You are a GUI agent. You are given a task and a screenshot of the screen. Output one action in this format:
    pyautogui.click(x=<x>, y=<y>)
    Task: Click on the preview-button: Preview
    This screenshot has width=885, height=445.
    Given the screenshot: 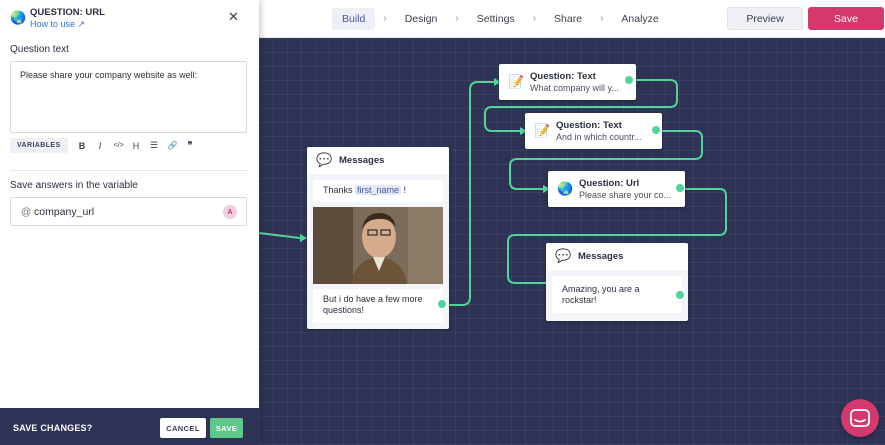 What is the action you would take?
    pyautogui.click(x=765, y=18)
    